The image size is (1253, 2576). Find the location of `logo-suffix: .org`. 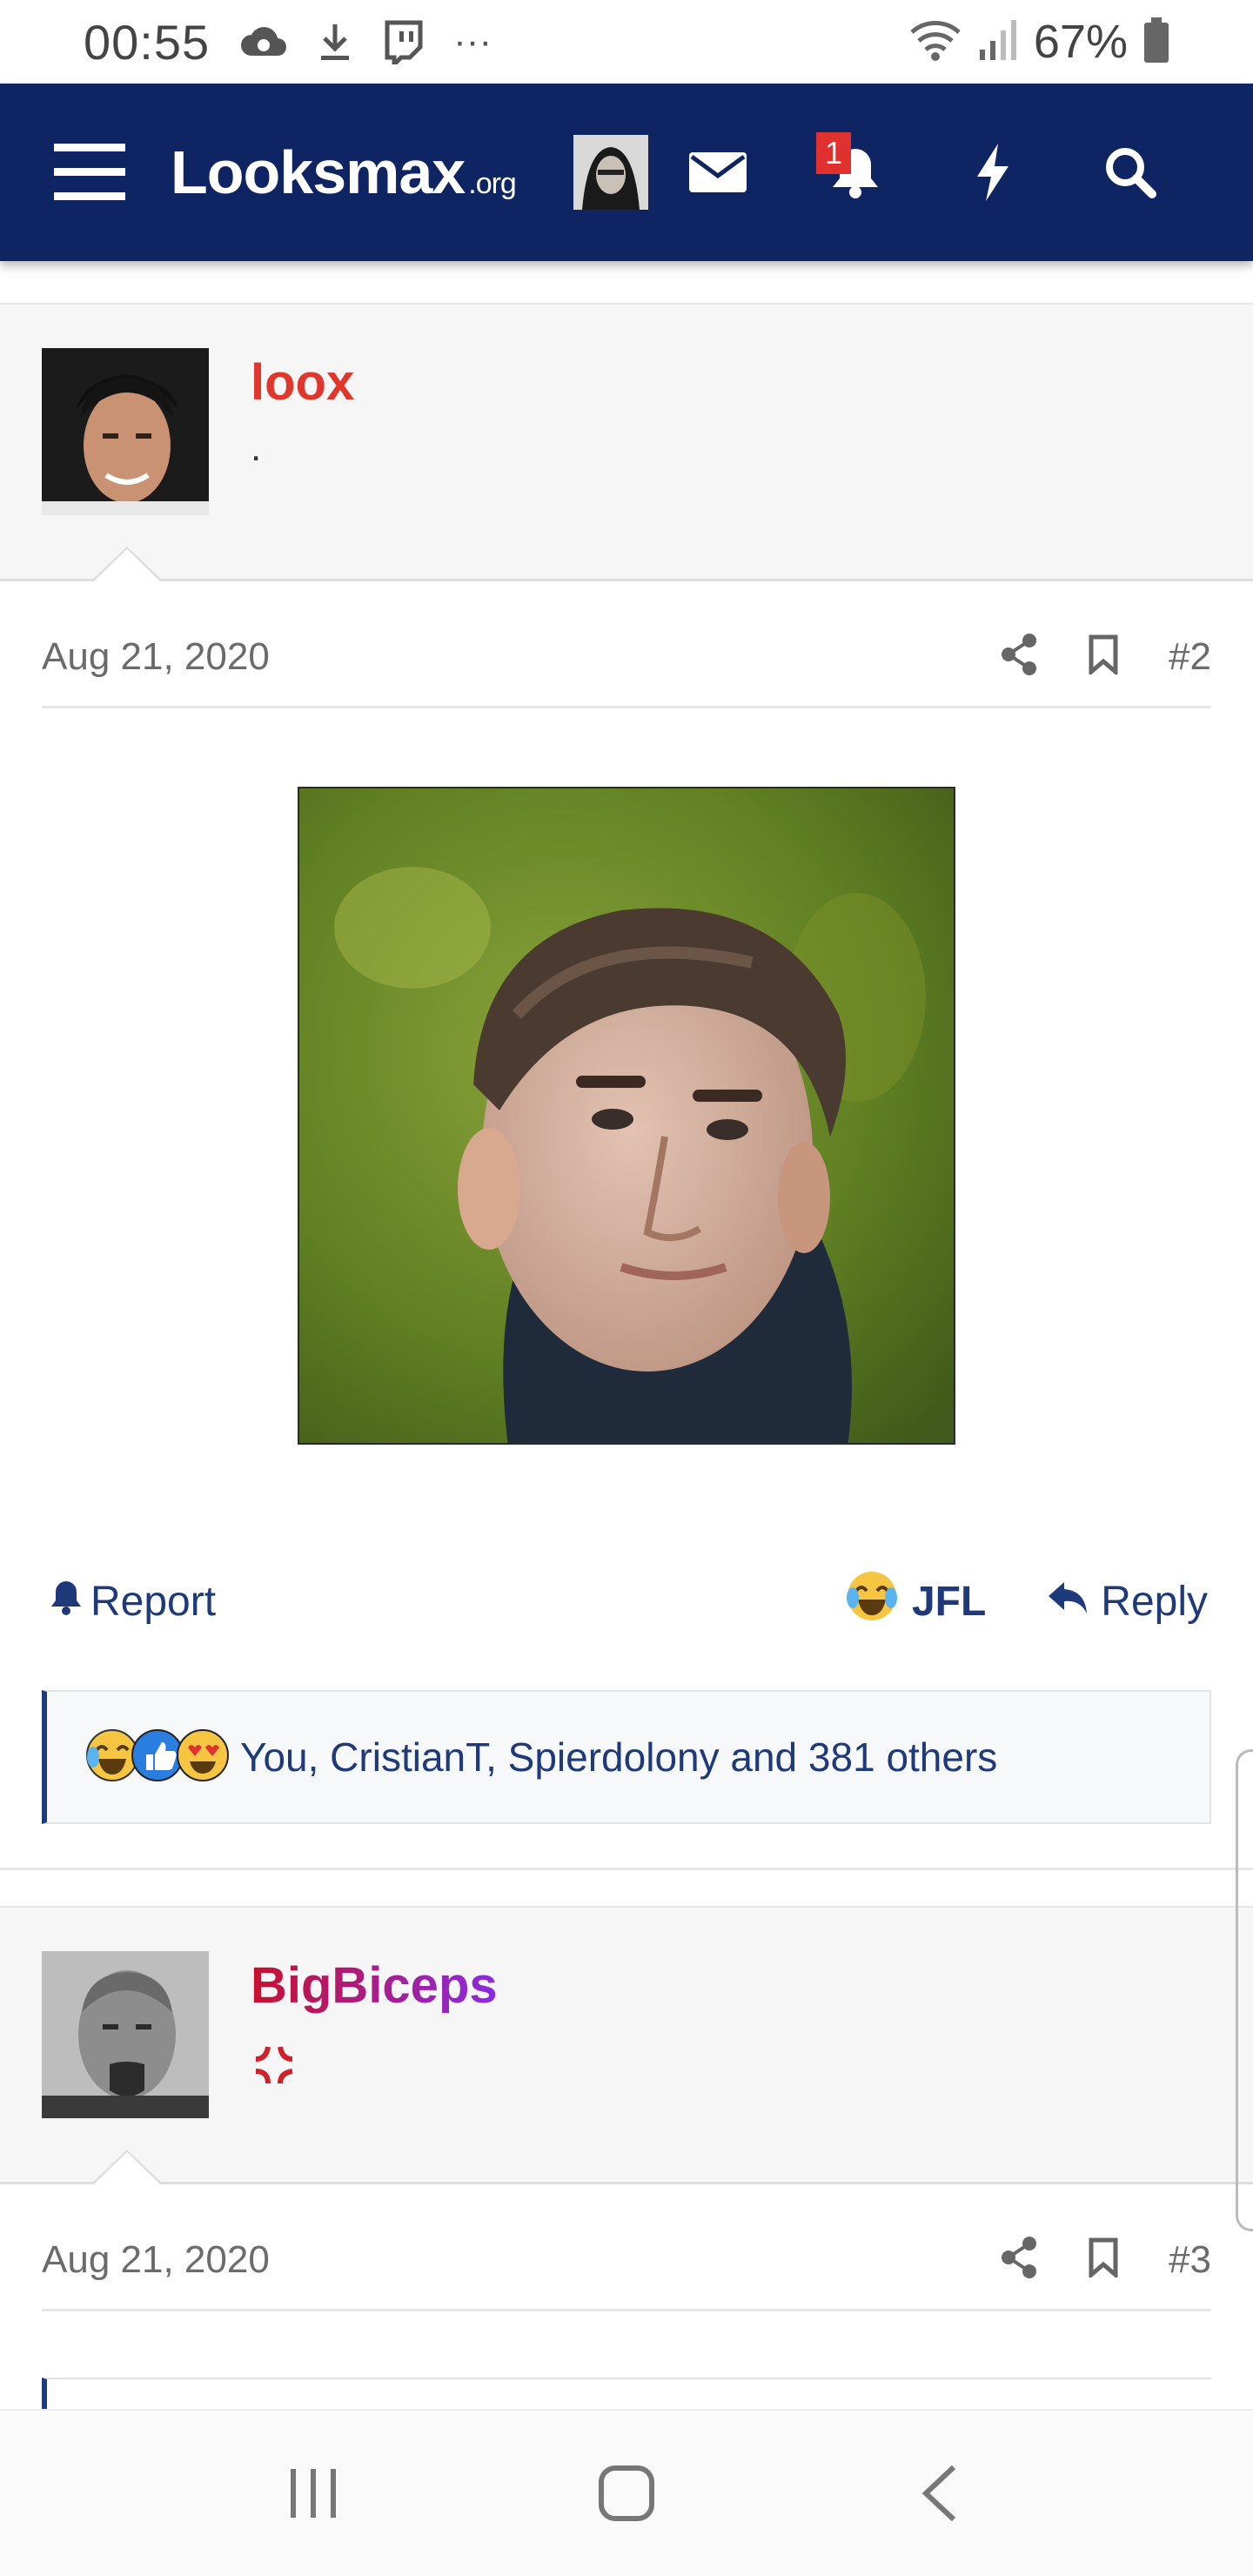

logo-suffix: .org is located at coordinates (492, 184).